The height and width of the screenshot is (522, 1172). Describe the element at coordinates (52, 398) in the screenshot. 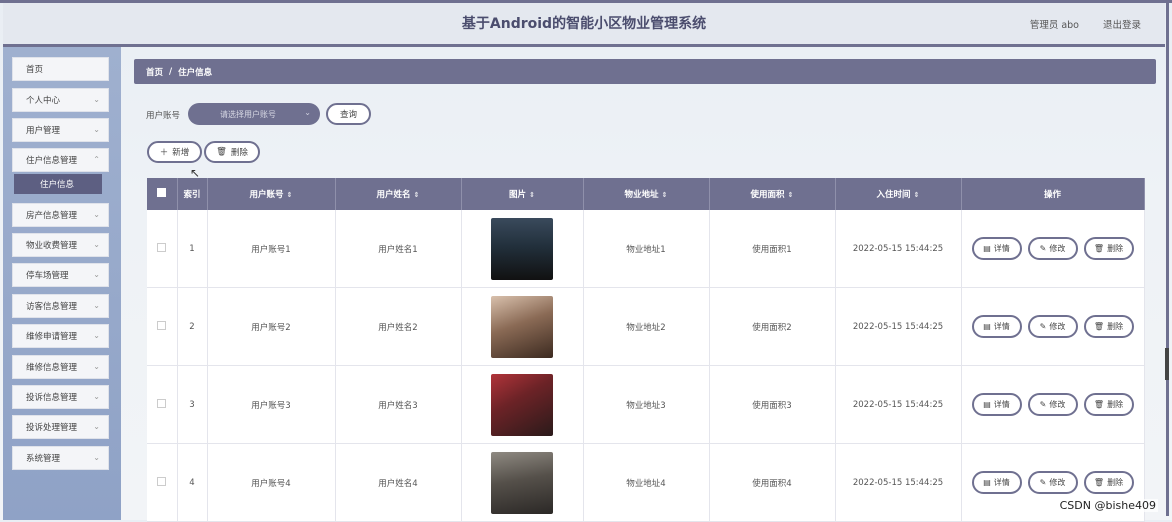

I see `sidebar-item-label: 投诉信息管理` at that location.